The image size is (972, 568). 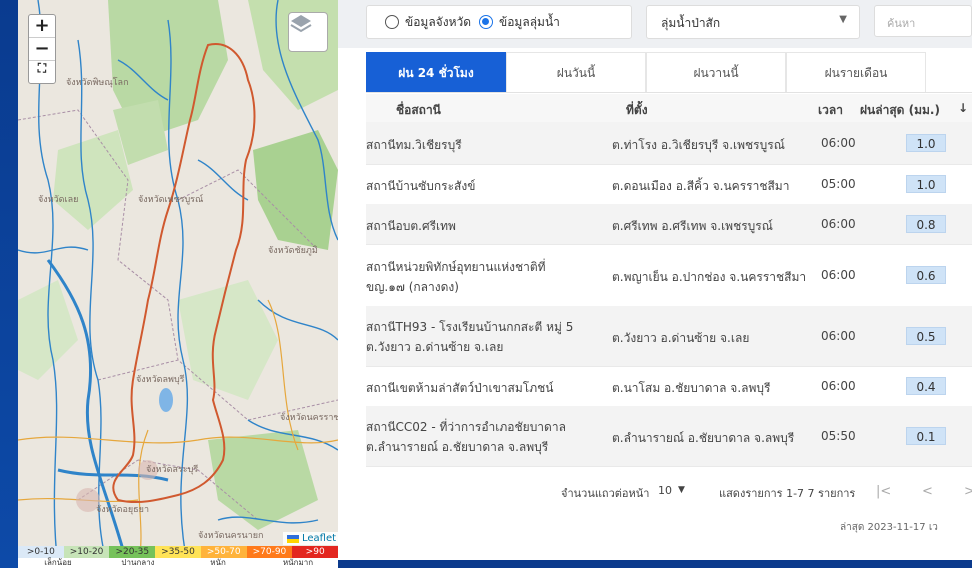 I want to click on sort-arrow-icon: ↓, so click(x=963, y=108).